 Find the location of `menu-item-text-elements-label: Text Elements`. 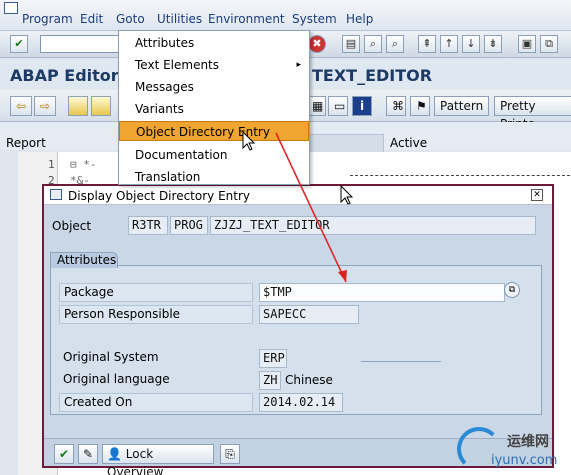

menu-item-text-elements-label: Text Elements is located at coordinates (177, 65).